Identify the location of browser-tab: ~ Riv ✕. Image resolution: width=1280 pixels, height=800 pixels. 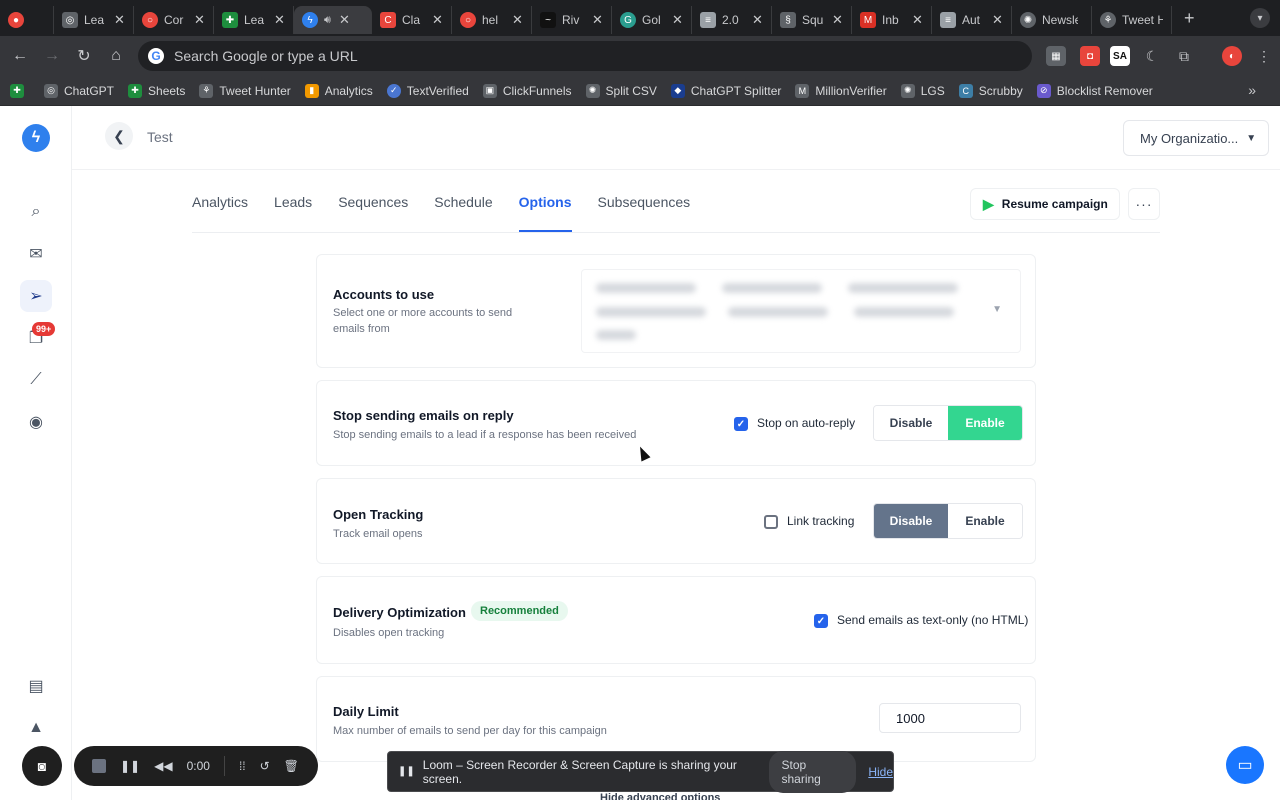
(572, 20).